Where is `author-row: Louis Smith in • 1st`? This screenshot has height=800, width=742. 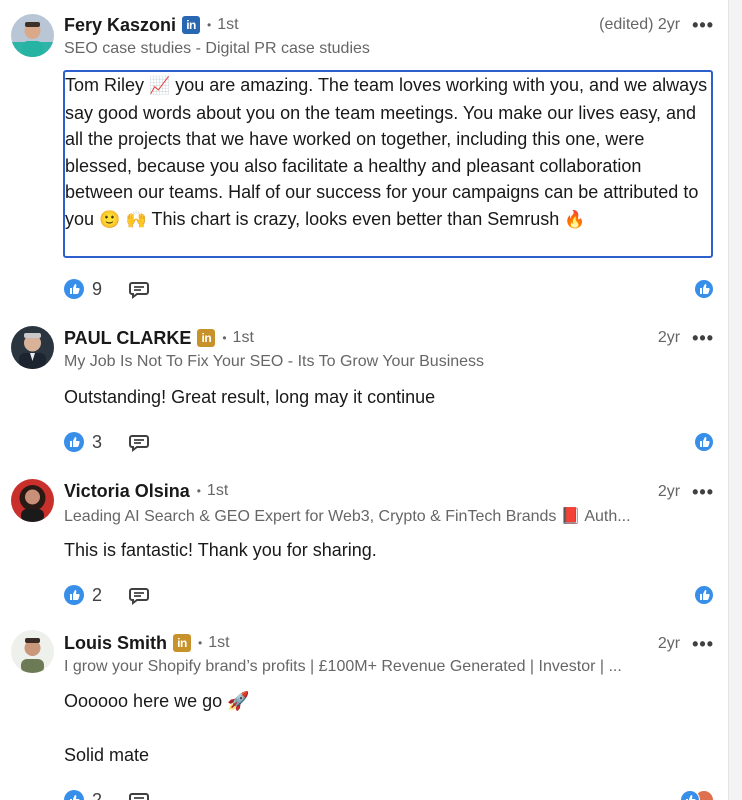
author-row: Louis Smith in • 1st is located at coordinates (147, 643).